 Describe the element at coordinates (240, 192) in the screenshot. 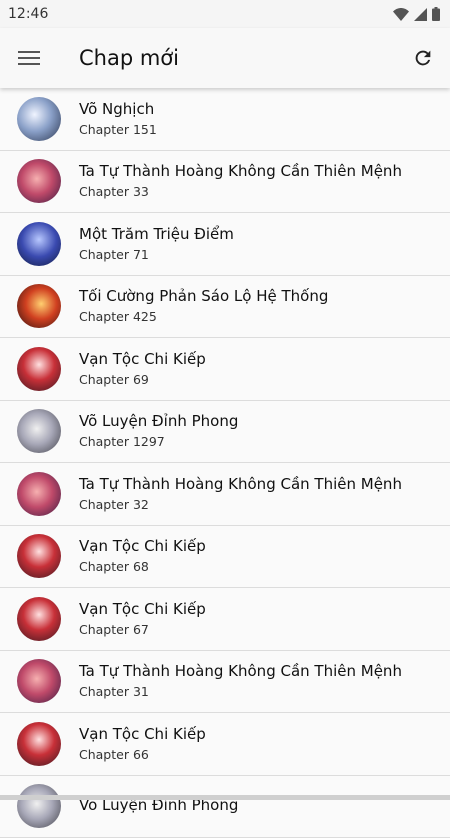

I see `chapter-label: Chapter 33` at that location.